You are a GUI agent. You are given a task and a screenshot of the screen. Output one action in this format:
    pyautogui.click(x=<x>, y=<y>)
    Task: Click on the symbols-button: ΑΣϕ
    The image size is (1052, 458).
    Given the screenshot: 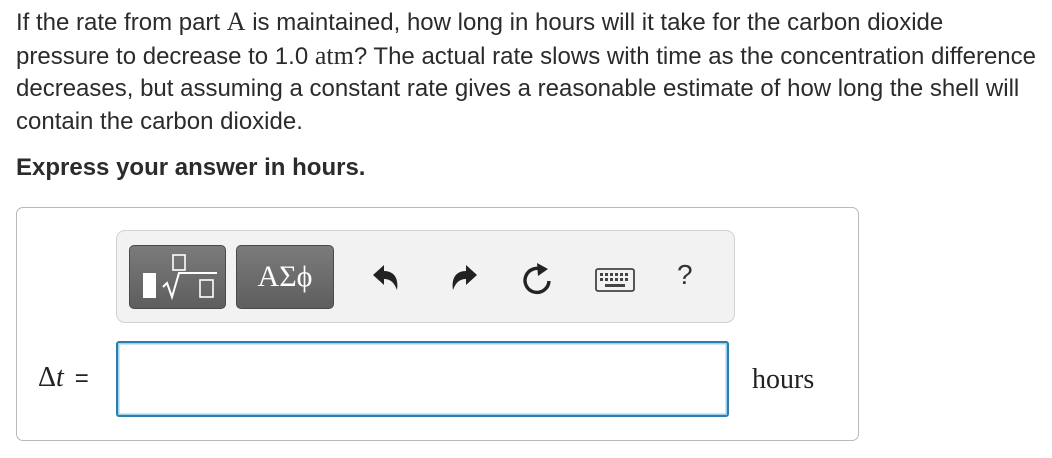 What is the action you would take?
    pyautogui.click(x=285, y=277)
    